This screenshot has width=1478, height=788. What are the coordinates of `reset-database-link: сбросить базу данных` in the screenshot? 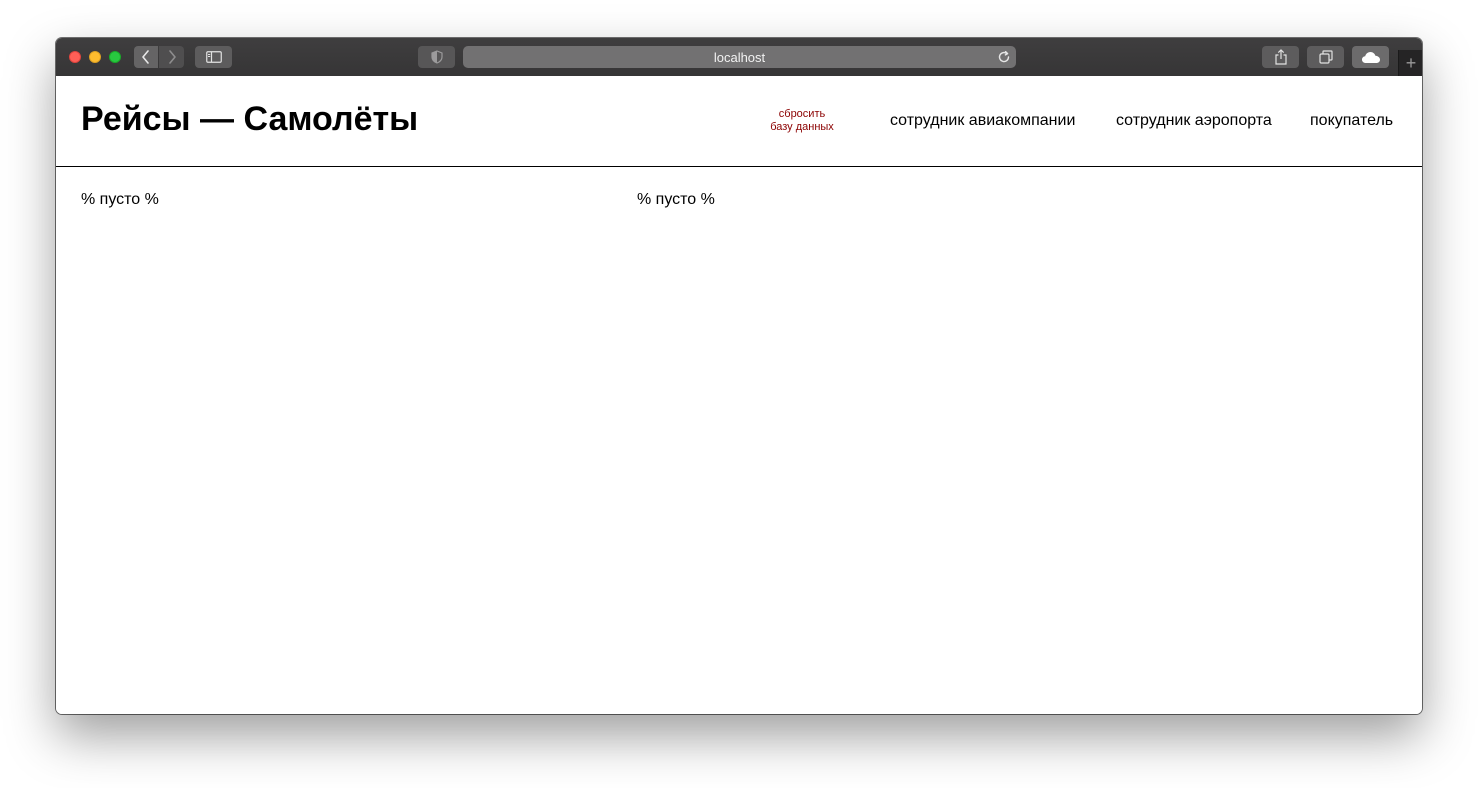 It's located at (802, 121).